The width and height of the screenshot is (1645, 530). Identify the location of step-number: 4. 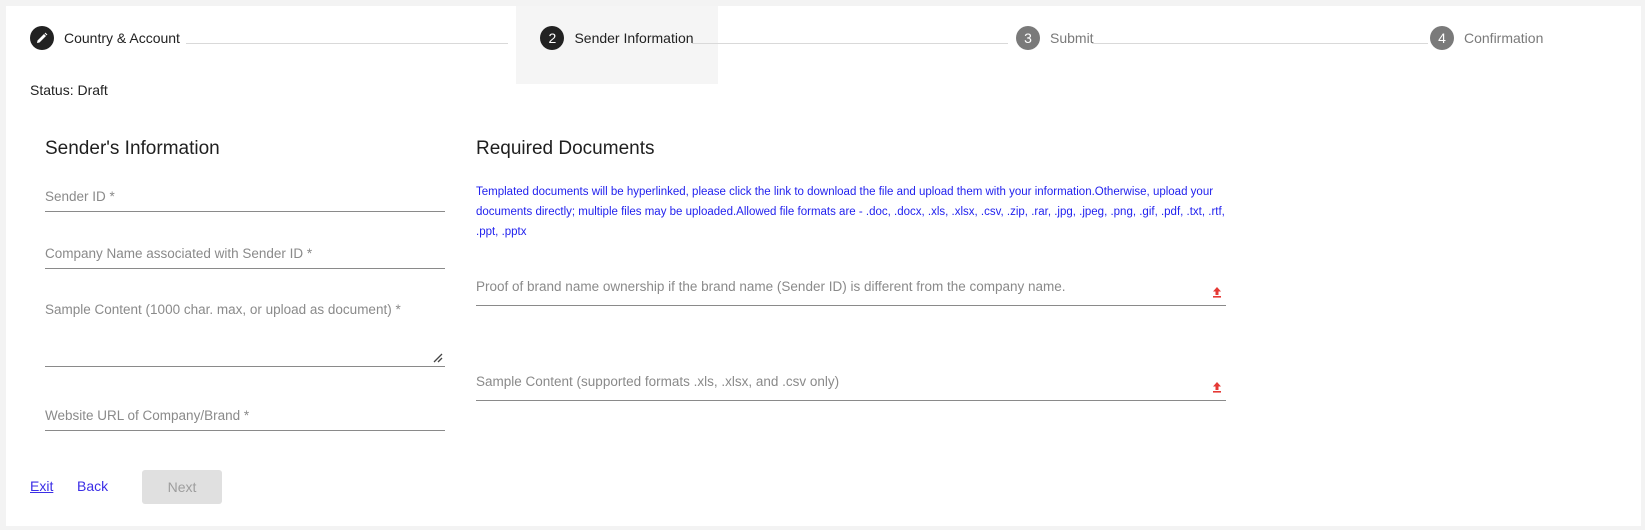
(1442, 38).